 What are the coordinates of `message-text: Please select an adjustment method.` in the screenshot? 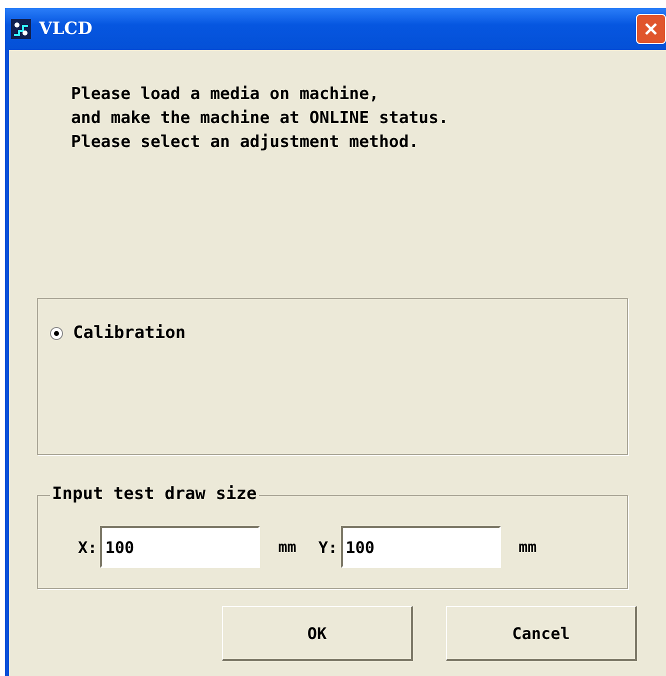 It's located at (245, 142).